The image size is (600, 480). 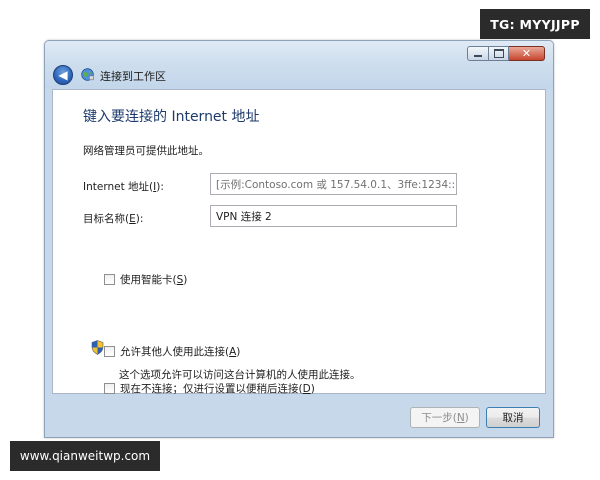 I want to click on label-text: Internet 地址(, so click(x=118, y=187).